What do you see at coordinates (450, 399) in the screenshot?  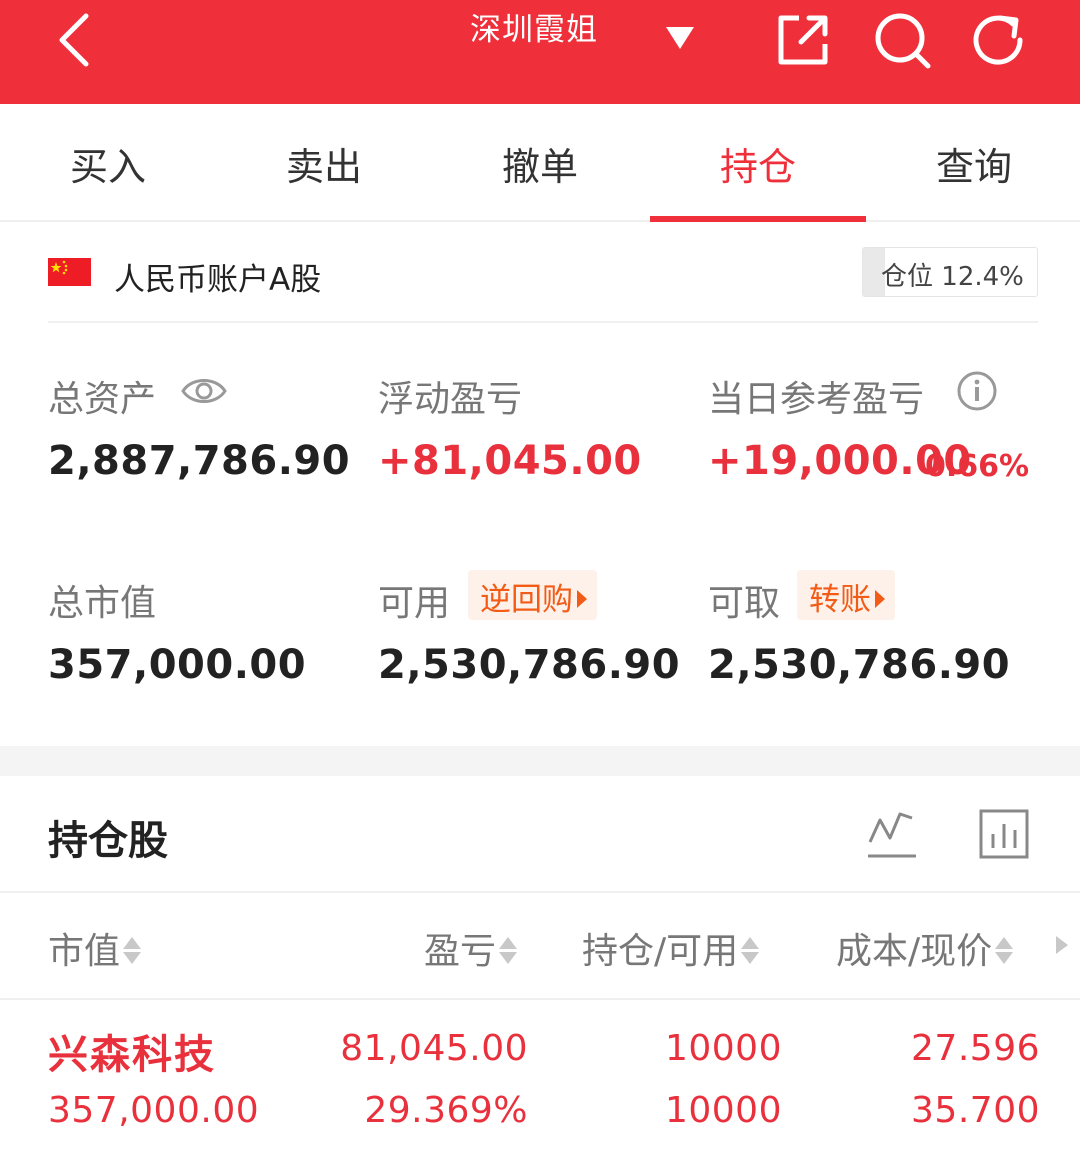 I see `floating-pl-label: 浮动盈亏` at bounding box center [450, 399].